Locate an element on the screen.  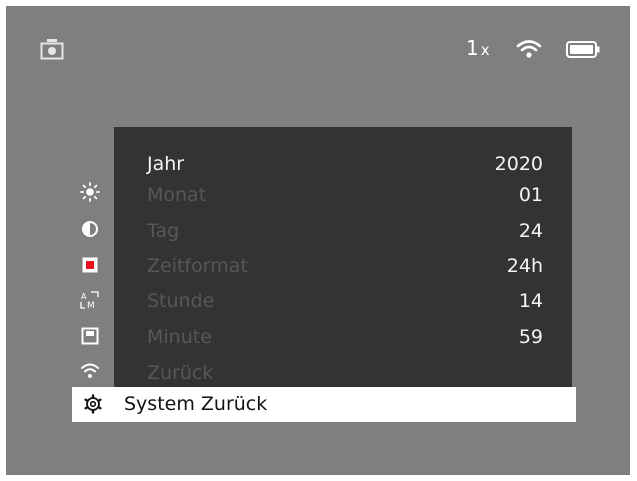
camera-icon is located at coordinates (52, 49).